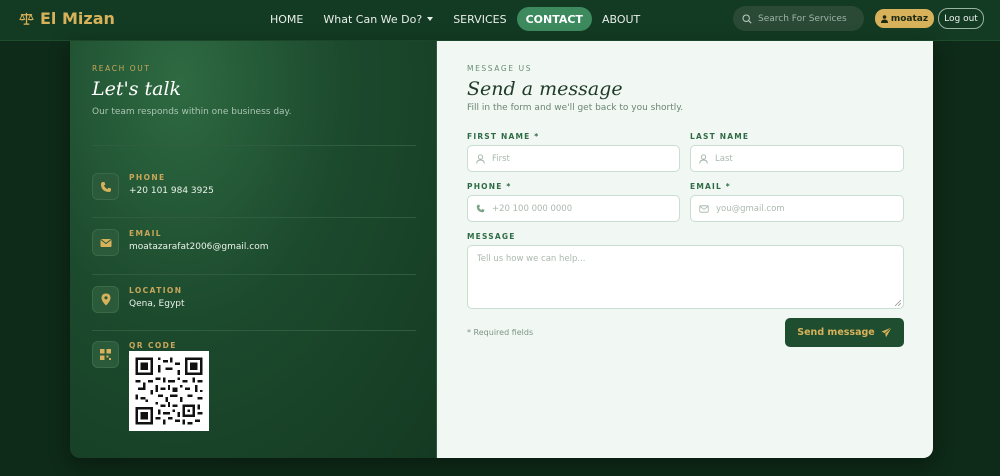 The height and width of the screenshot is (476, 1000). I want to click on phone-field, so click(573, 208).